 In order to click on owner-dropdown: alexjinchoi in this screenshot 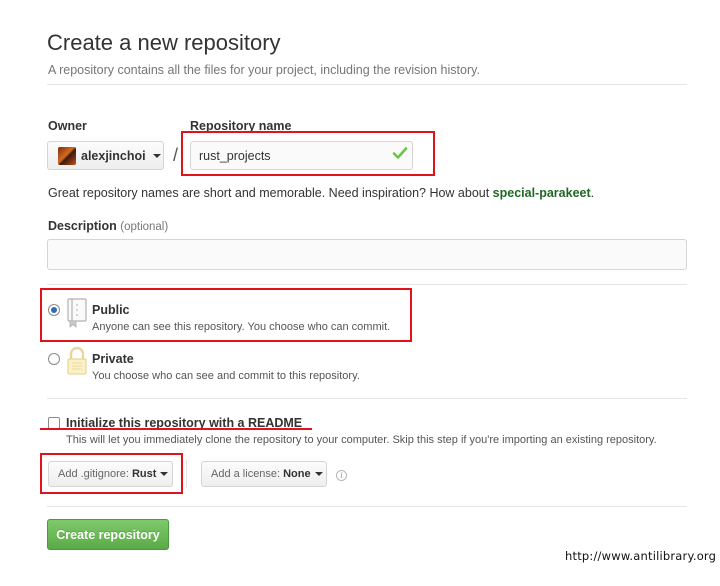, I will do `click(105, 155)`.